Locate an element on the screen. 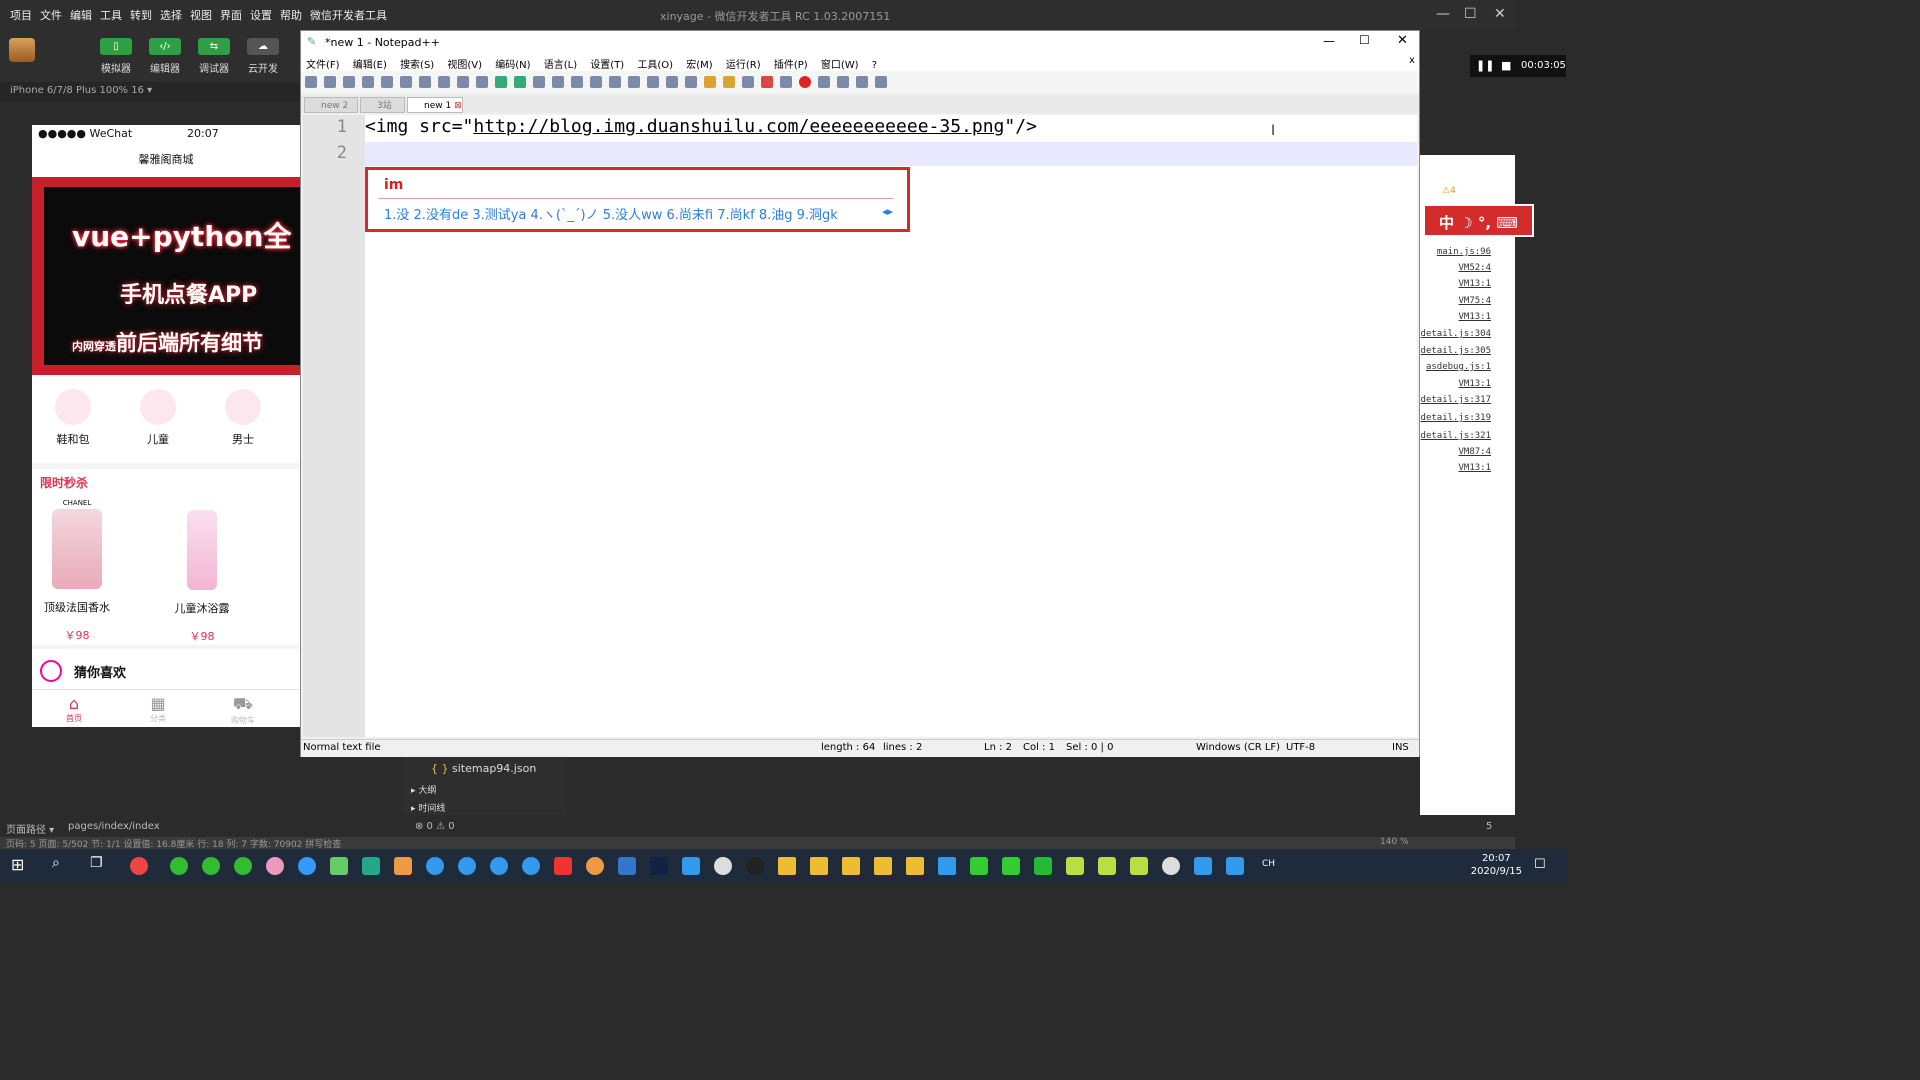 The height and width of the screenshot is (1080, 1920). doc-map-icon is located at coordinates (729, 82).